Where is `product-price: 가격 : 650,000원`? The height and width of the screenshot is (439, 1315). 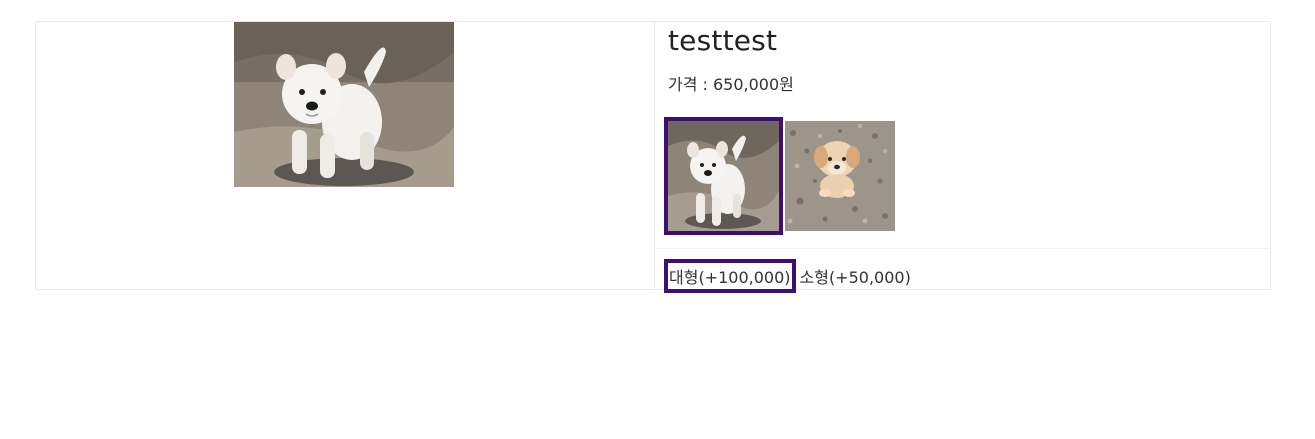 product-price: 가격 : 650,000원 is located at coordinates (731, 84).